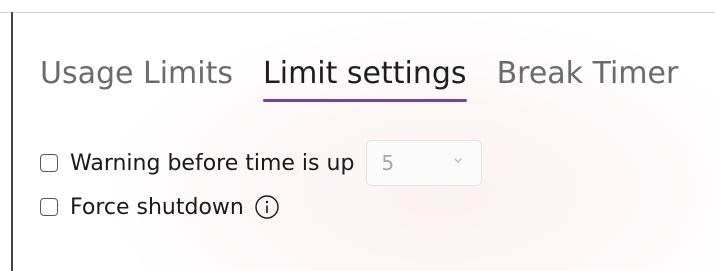 The image size is (715, 271). I want to click on warning-minutes-dropdown: 5, so click(424, 163).